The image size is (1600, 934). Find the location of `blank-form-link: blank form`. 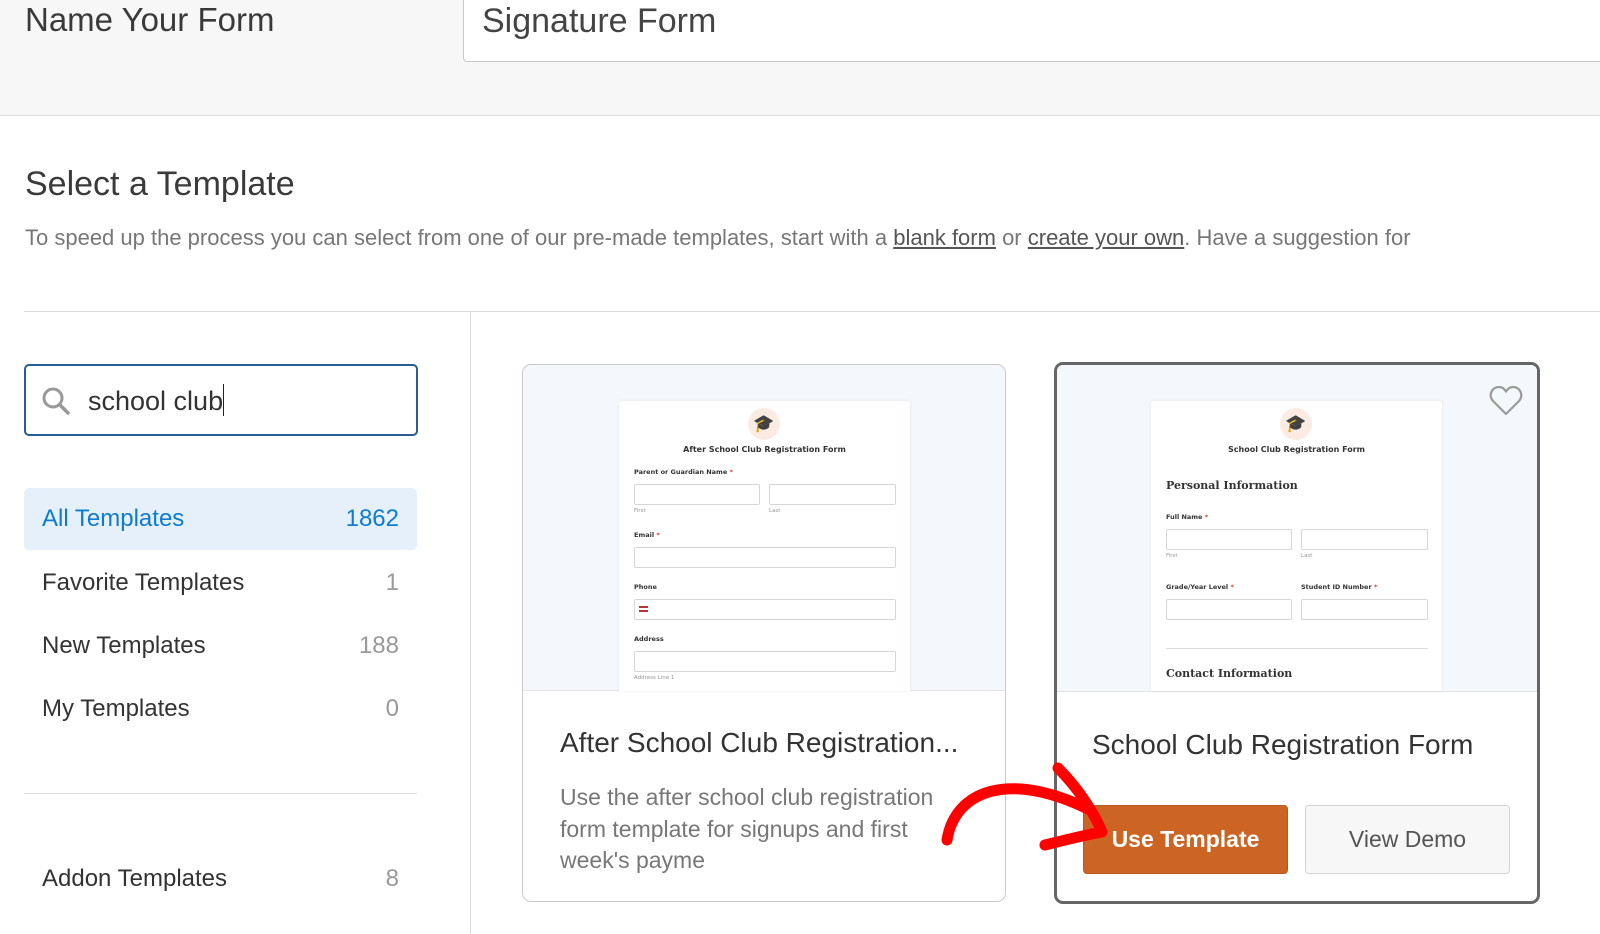

blank-form-link: blank form is located at coordinates (944, 237).